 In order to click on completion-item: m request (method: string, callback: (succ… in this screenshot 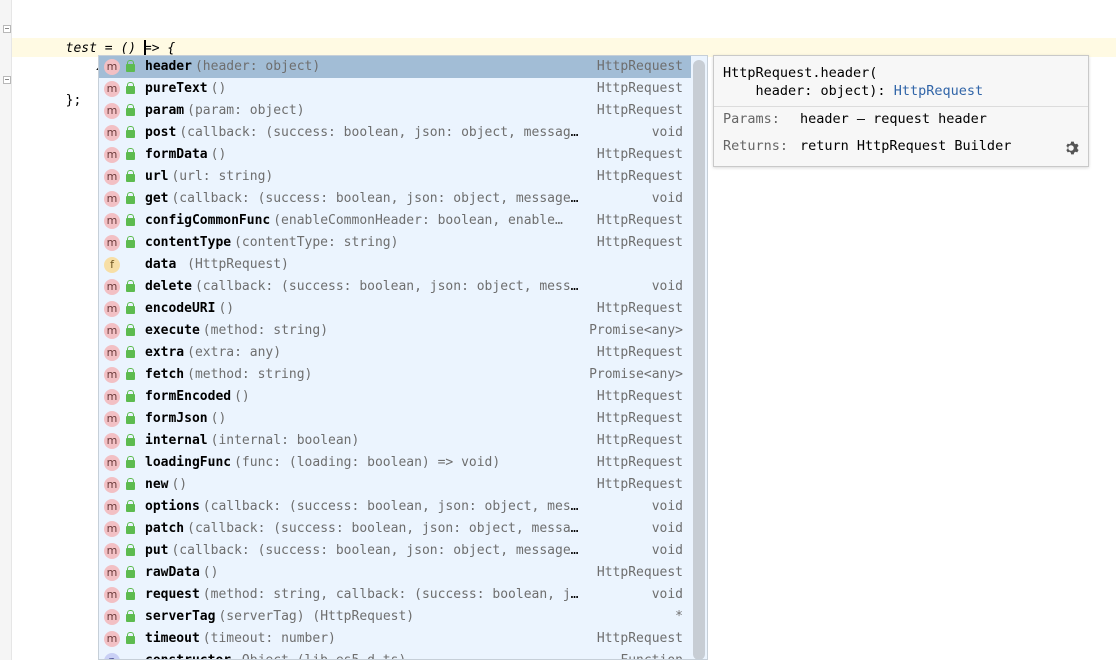, I will do `click(395, 595)`.